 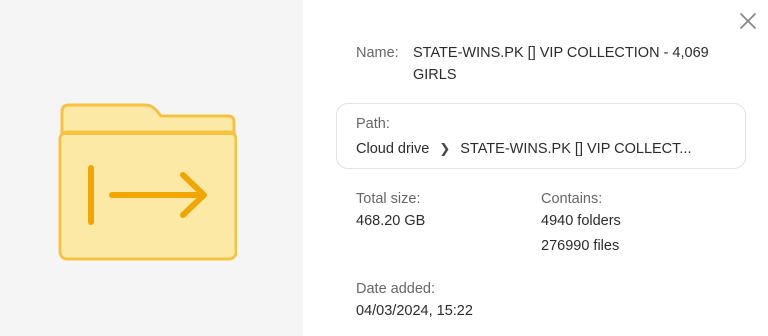 I want to click on chevron-right-icon: ❯, so click(x=445, y=148).